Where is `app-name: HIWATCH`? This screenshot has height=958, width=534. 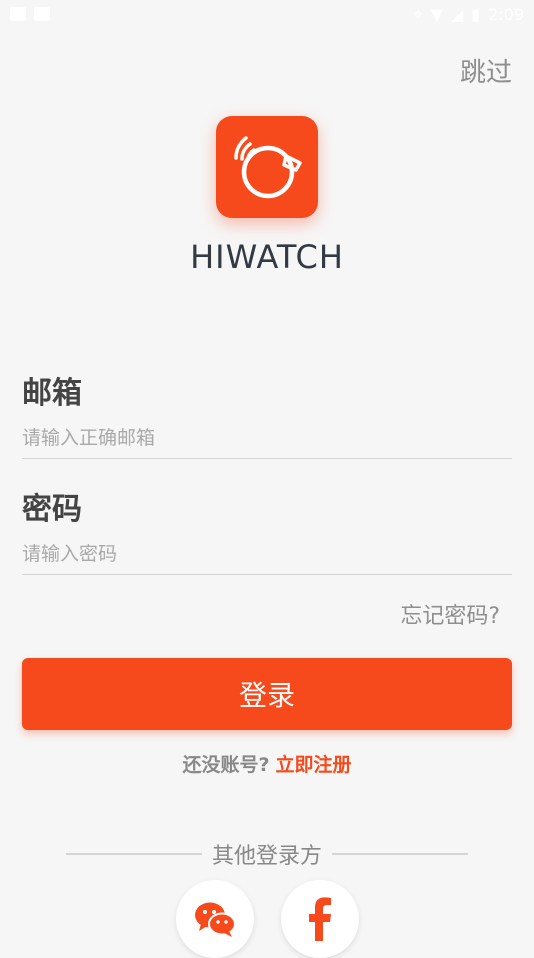
app-name: HIWATCH is located at coordinates (267, 257).